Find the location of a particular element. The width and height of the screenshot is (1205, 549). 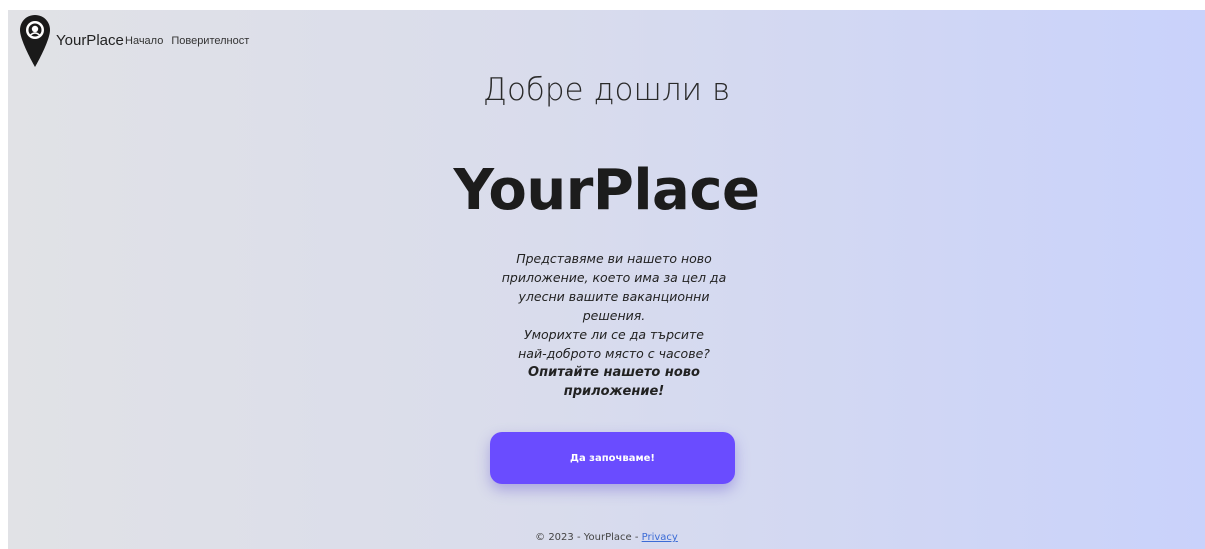

brand-link: YourPlace is located at coordinates (71, 41).